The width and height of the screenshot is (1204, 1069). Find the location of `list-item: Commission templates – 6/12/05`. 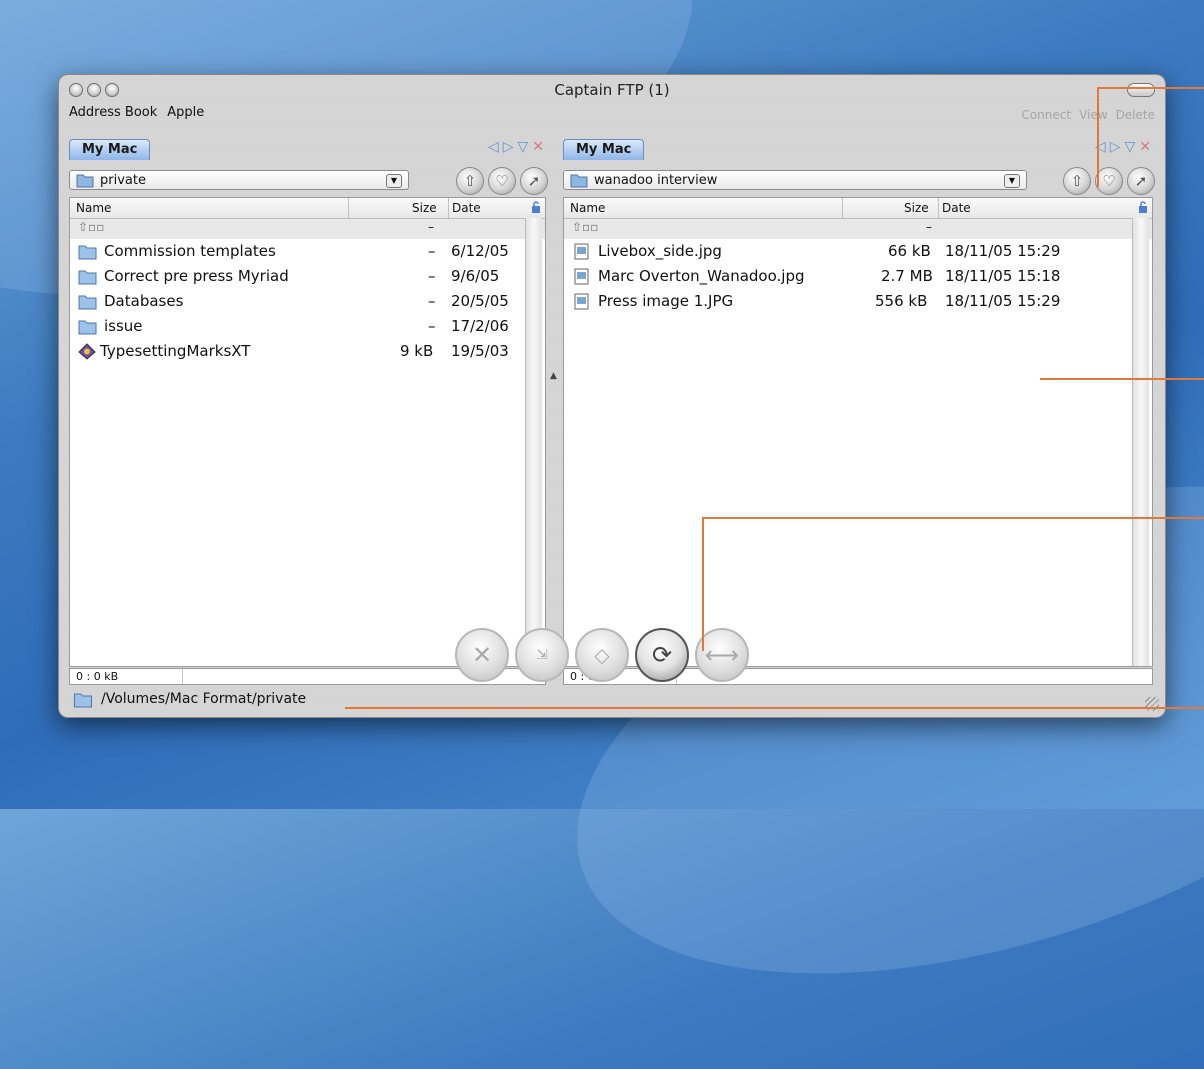

list-item: Commission templates – 6/12/05 is located at coordinates (307, 251).